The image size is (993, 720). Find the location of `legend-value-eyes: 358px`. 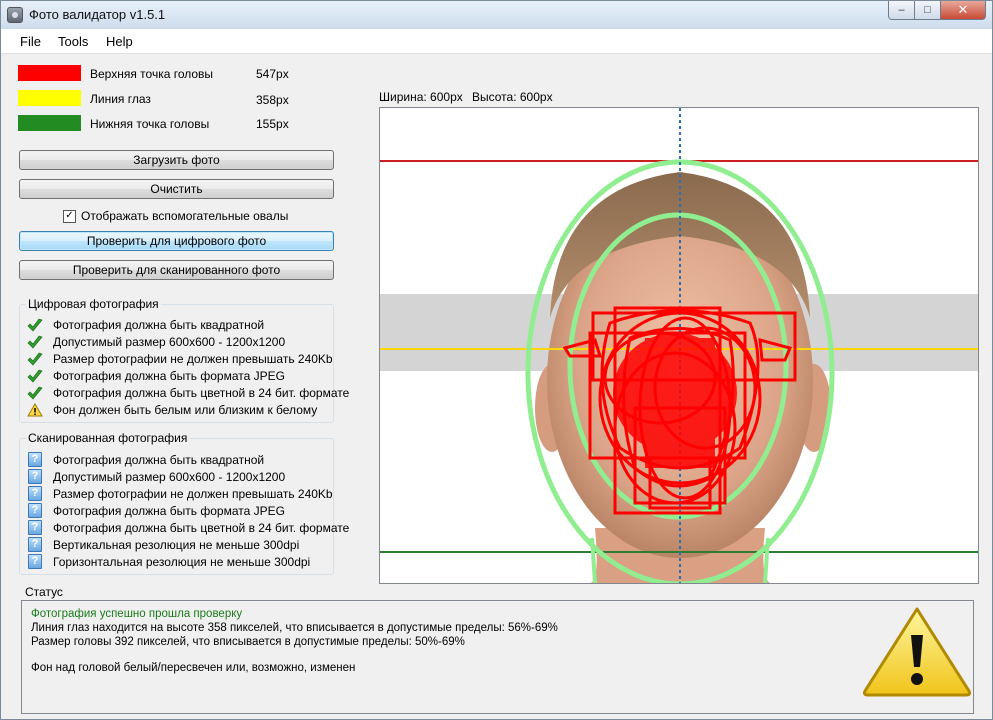

legend-value-eyes: 358px is located at coordinates (272, 100).